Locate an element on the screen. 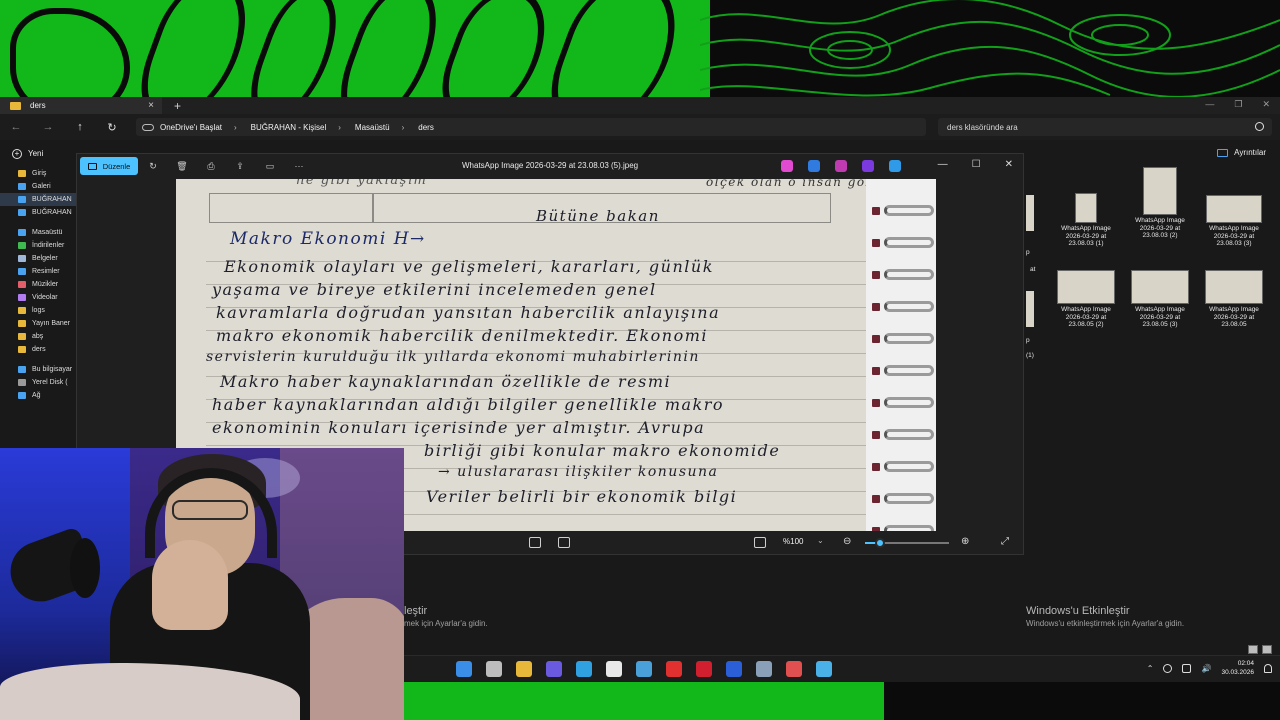 This screenshot has width=1280, height=720. sidebar-item: Müzikler is located at coordinates (38, 284).